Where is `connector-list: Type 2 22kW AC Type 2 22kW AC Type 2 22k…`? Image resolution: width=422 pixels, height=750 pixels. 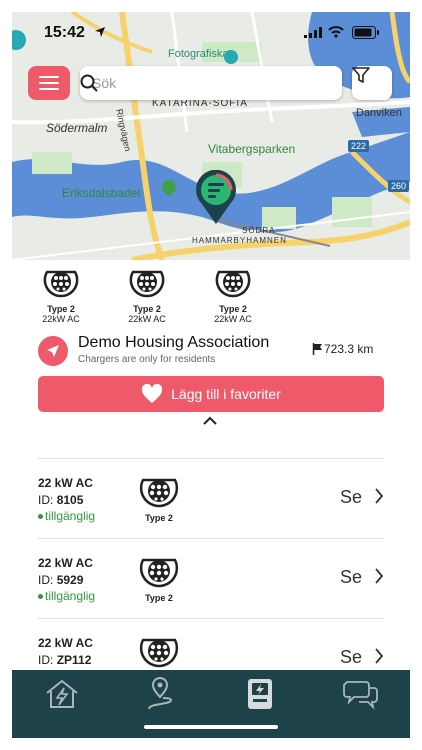 connector-list: Type 2 22kW AC Type 2 22kW AC Type 2 22k… is located at coordinates (211, 297).